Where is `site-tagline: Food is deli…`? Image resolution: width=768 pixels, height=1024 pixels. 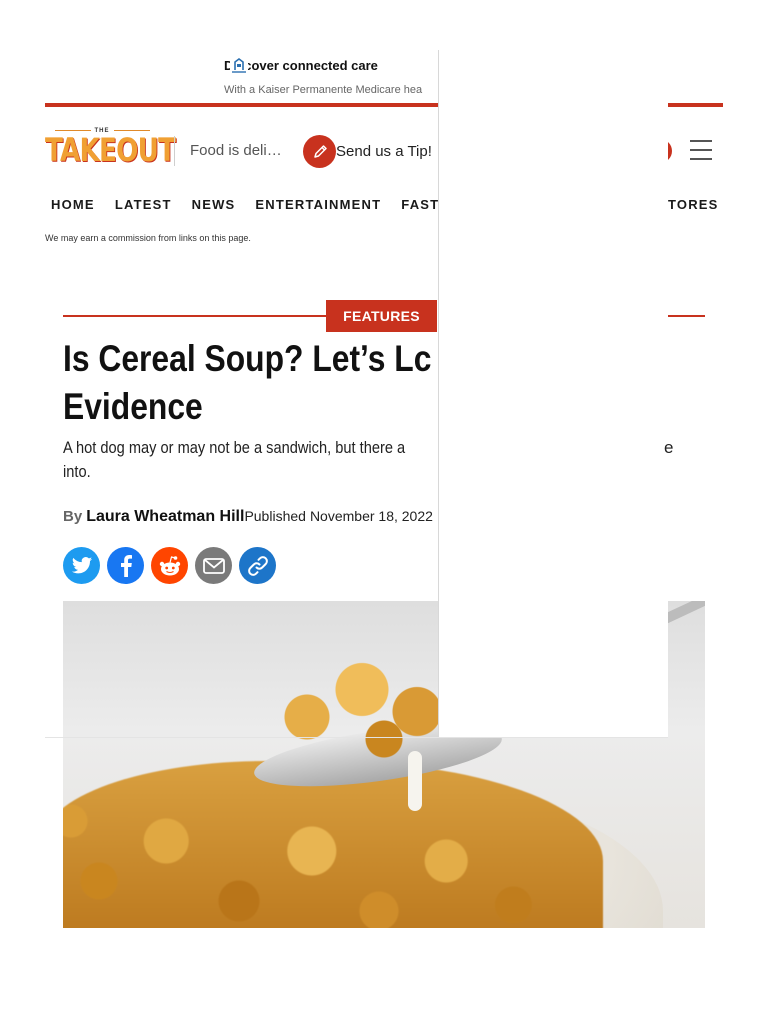 site-tagline: Food is deli… is located at coordinates (236, 150).